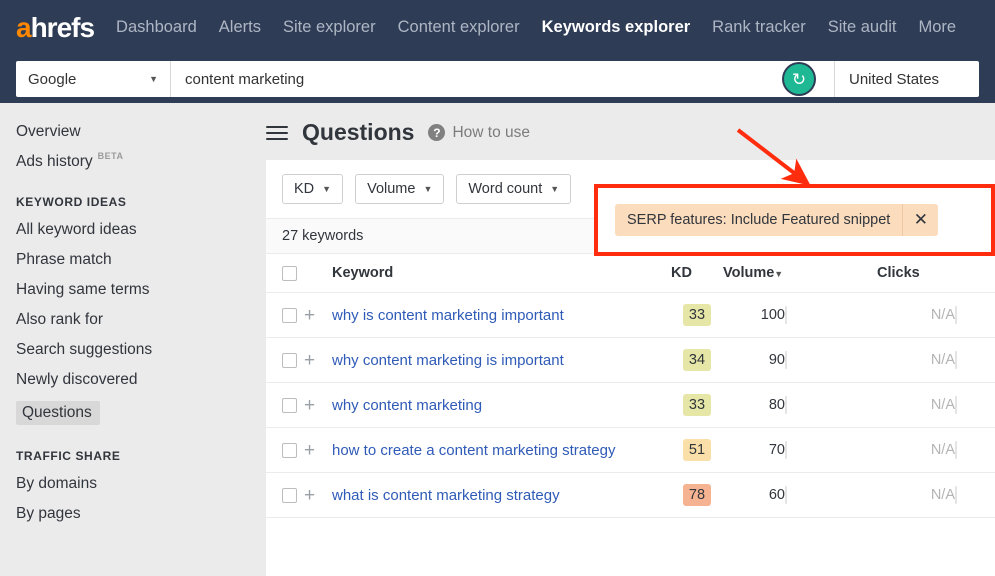 This screenshot has width=995, height=576. What do you see at coordinates (758, 220) in the screenshot?
I see `serp-features-chip-label: SERP features: Include Featured snippet` at bounding box center [758, 220].